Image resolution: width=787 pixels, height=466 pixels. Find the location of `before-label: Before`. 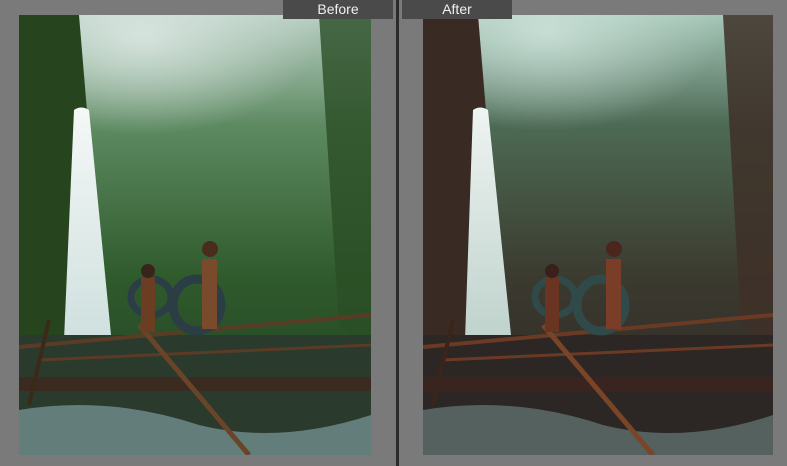

before-label: Before is located at coordinates (338, 9).